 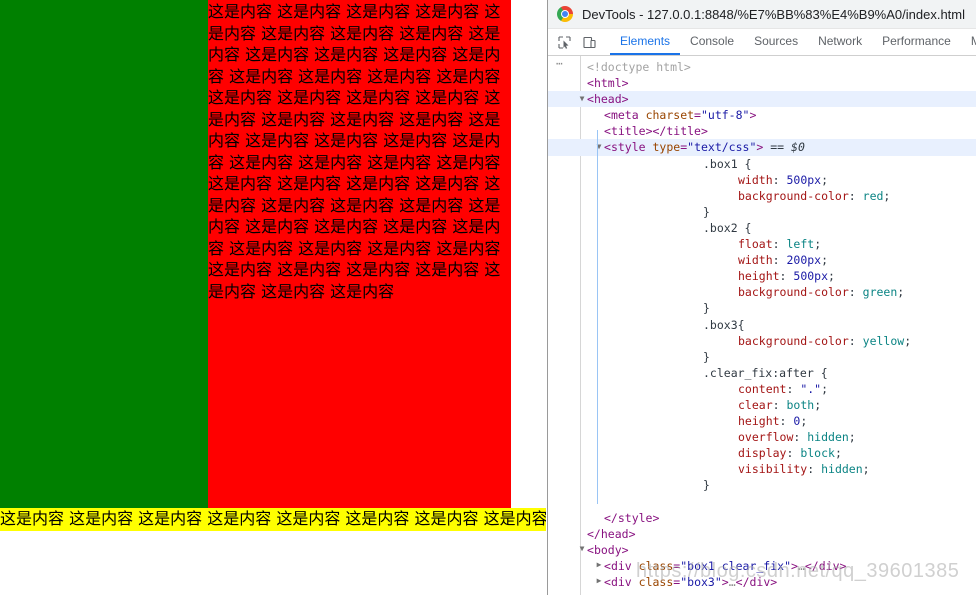 I want to click on code-line-box2-bg: background-color: green;, so click(x=762, y=292).